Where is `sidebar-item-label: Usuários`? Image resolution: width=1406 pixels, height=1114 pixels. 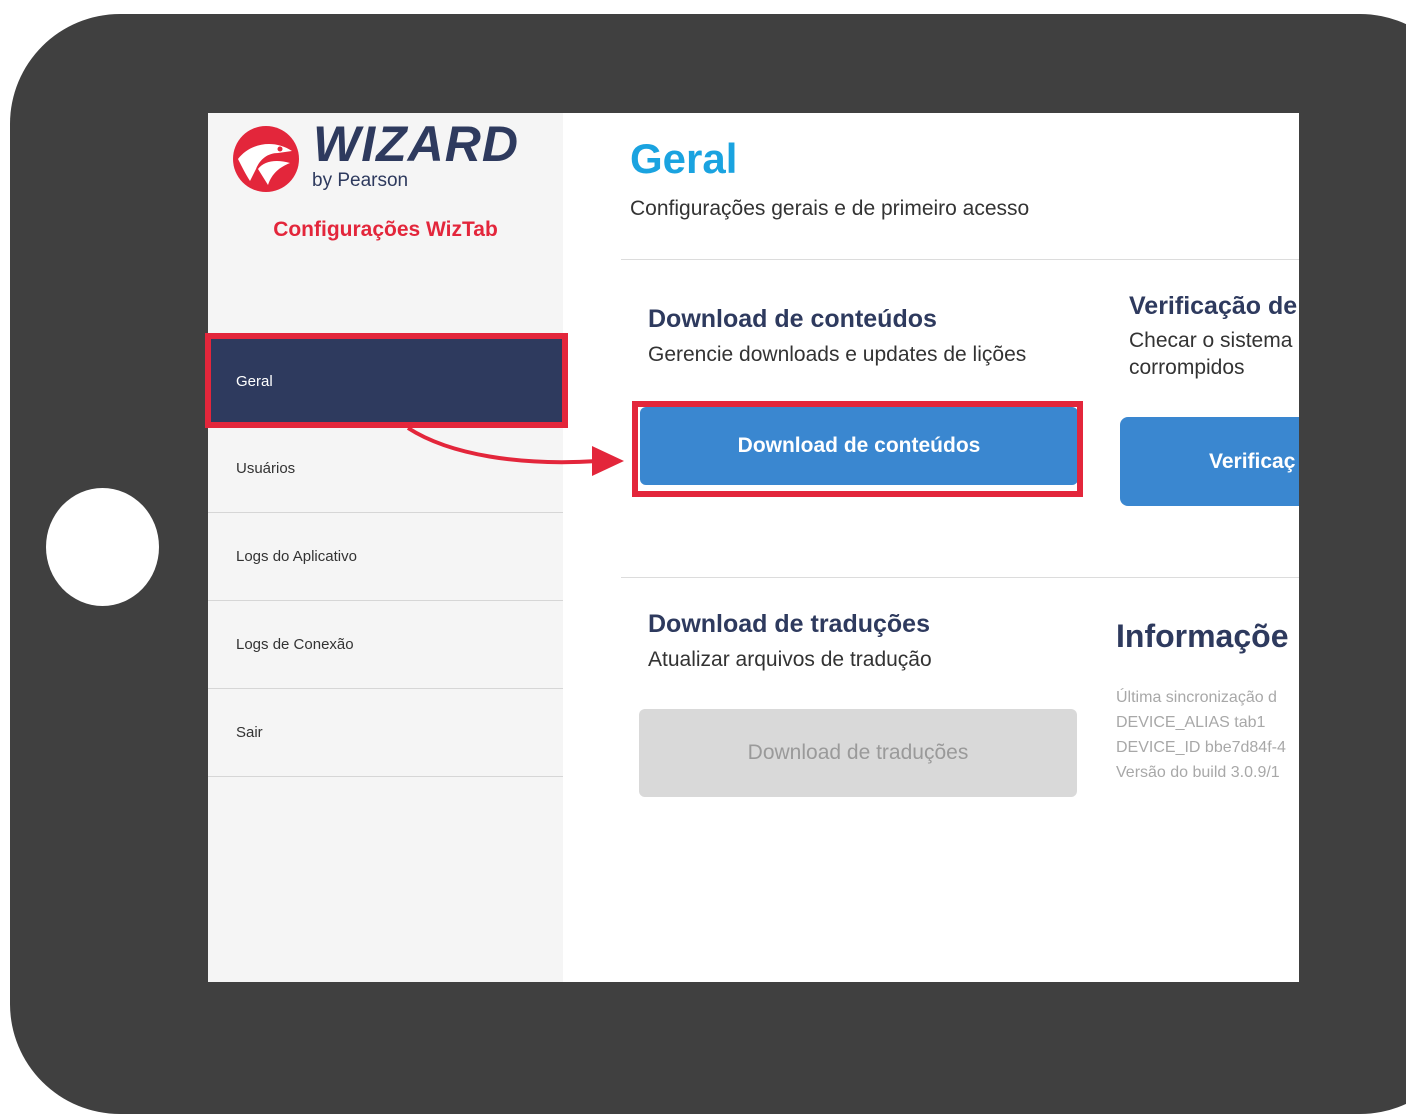 sidebar-item-label: Usuários is located at coordinates (266, 468).